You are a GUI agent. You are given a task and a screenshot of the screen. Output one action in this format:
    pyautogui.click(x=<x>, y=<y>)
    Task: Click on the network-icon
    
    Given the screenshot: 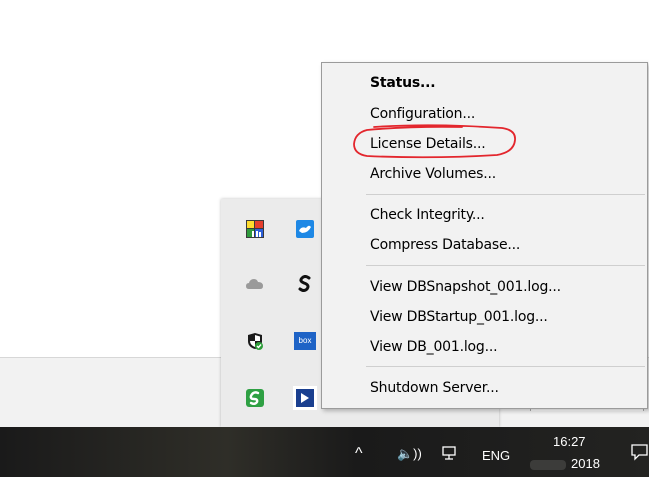 What is the action you would take?
    pyautogui.click(x=450, y=454)
    